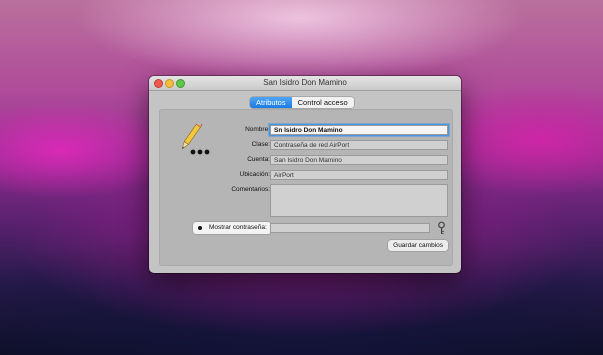  What do you see at coordinates (254, 174) in the screenshot?
I see `ubicacion-label: Ubicación:` at bounding box center [254, 174].